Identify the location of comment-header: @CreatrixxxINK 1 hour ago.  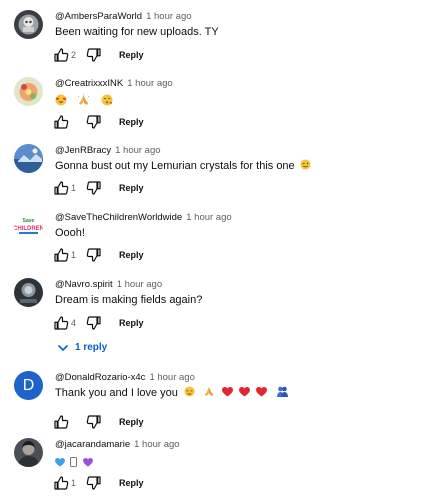
(114, 84).